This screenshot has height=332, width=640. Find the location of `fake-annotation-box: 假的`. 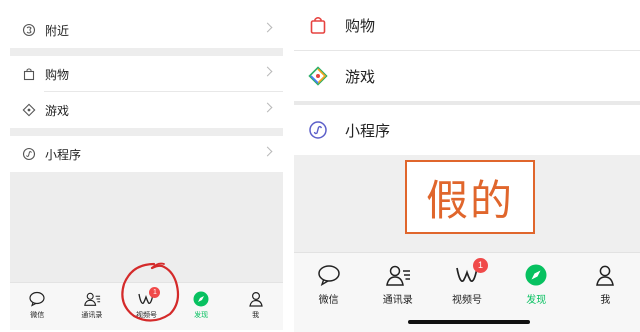

fake-annotation-box: 假的 is located at coordinates (470, 197).